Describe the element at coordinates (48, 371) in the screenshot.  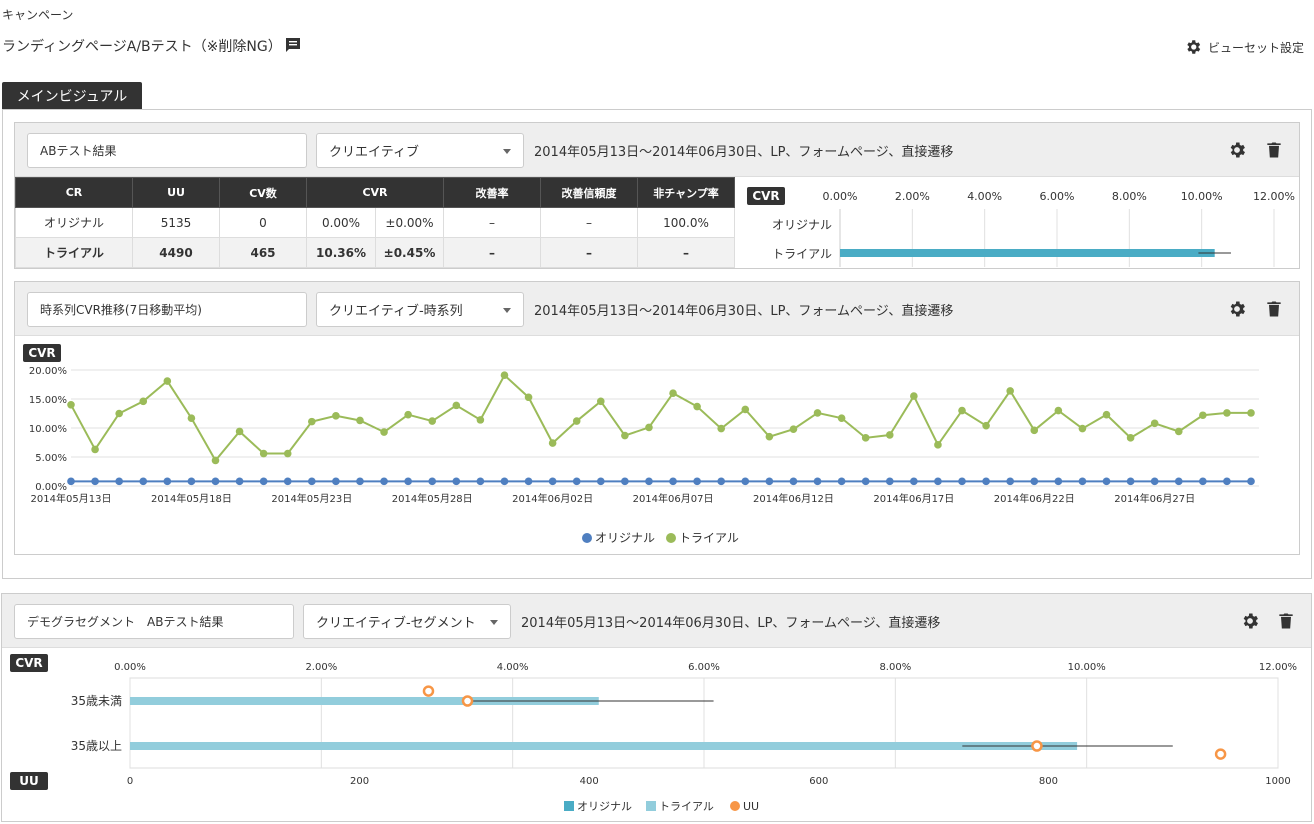
I see `y-tick-label: 20.00%` at that location.